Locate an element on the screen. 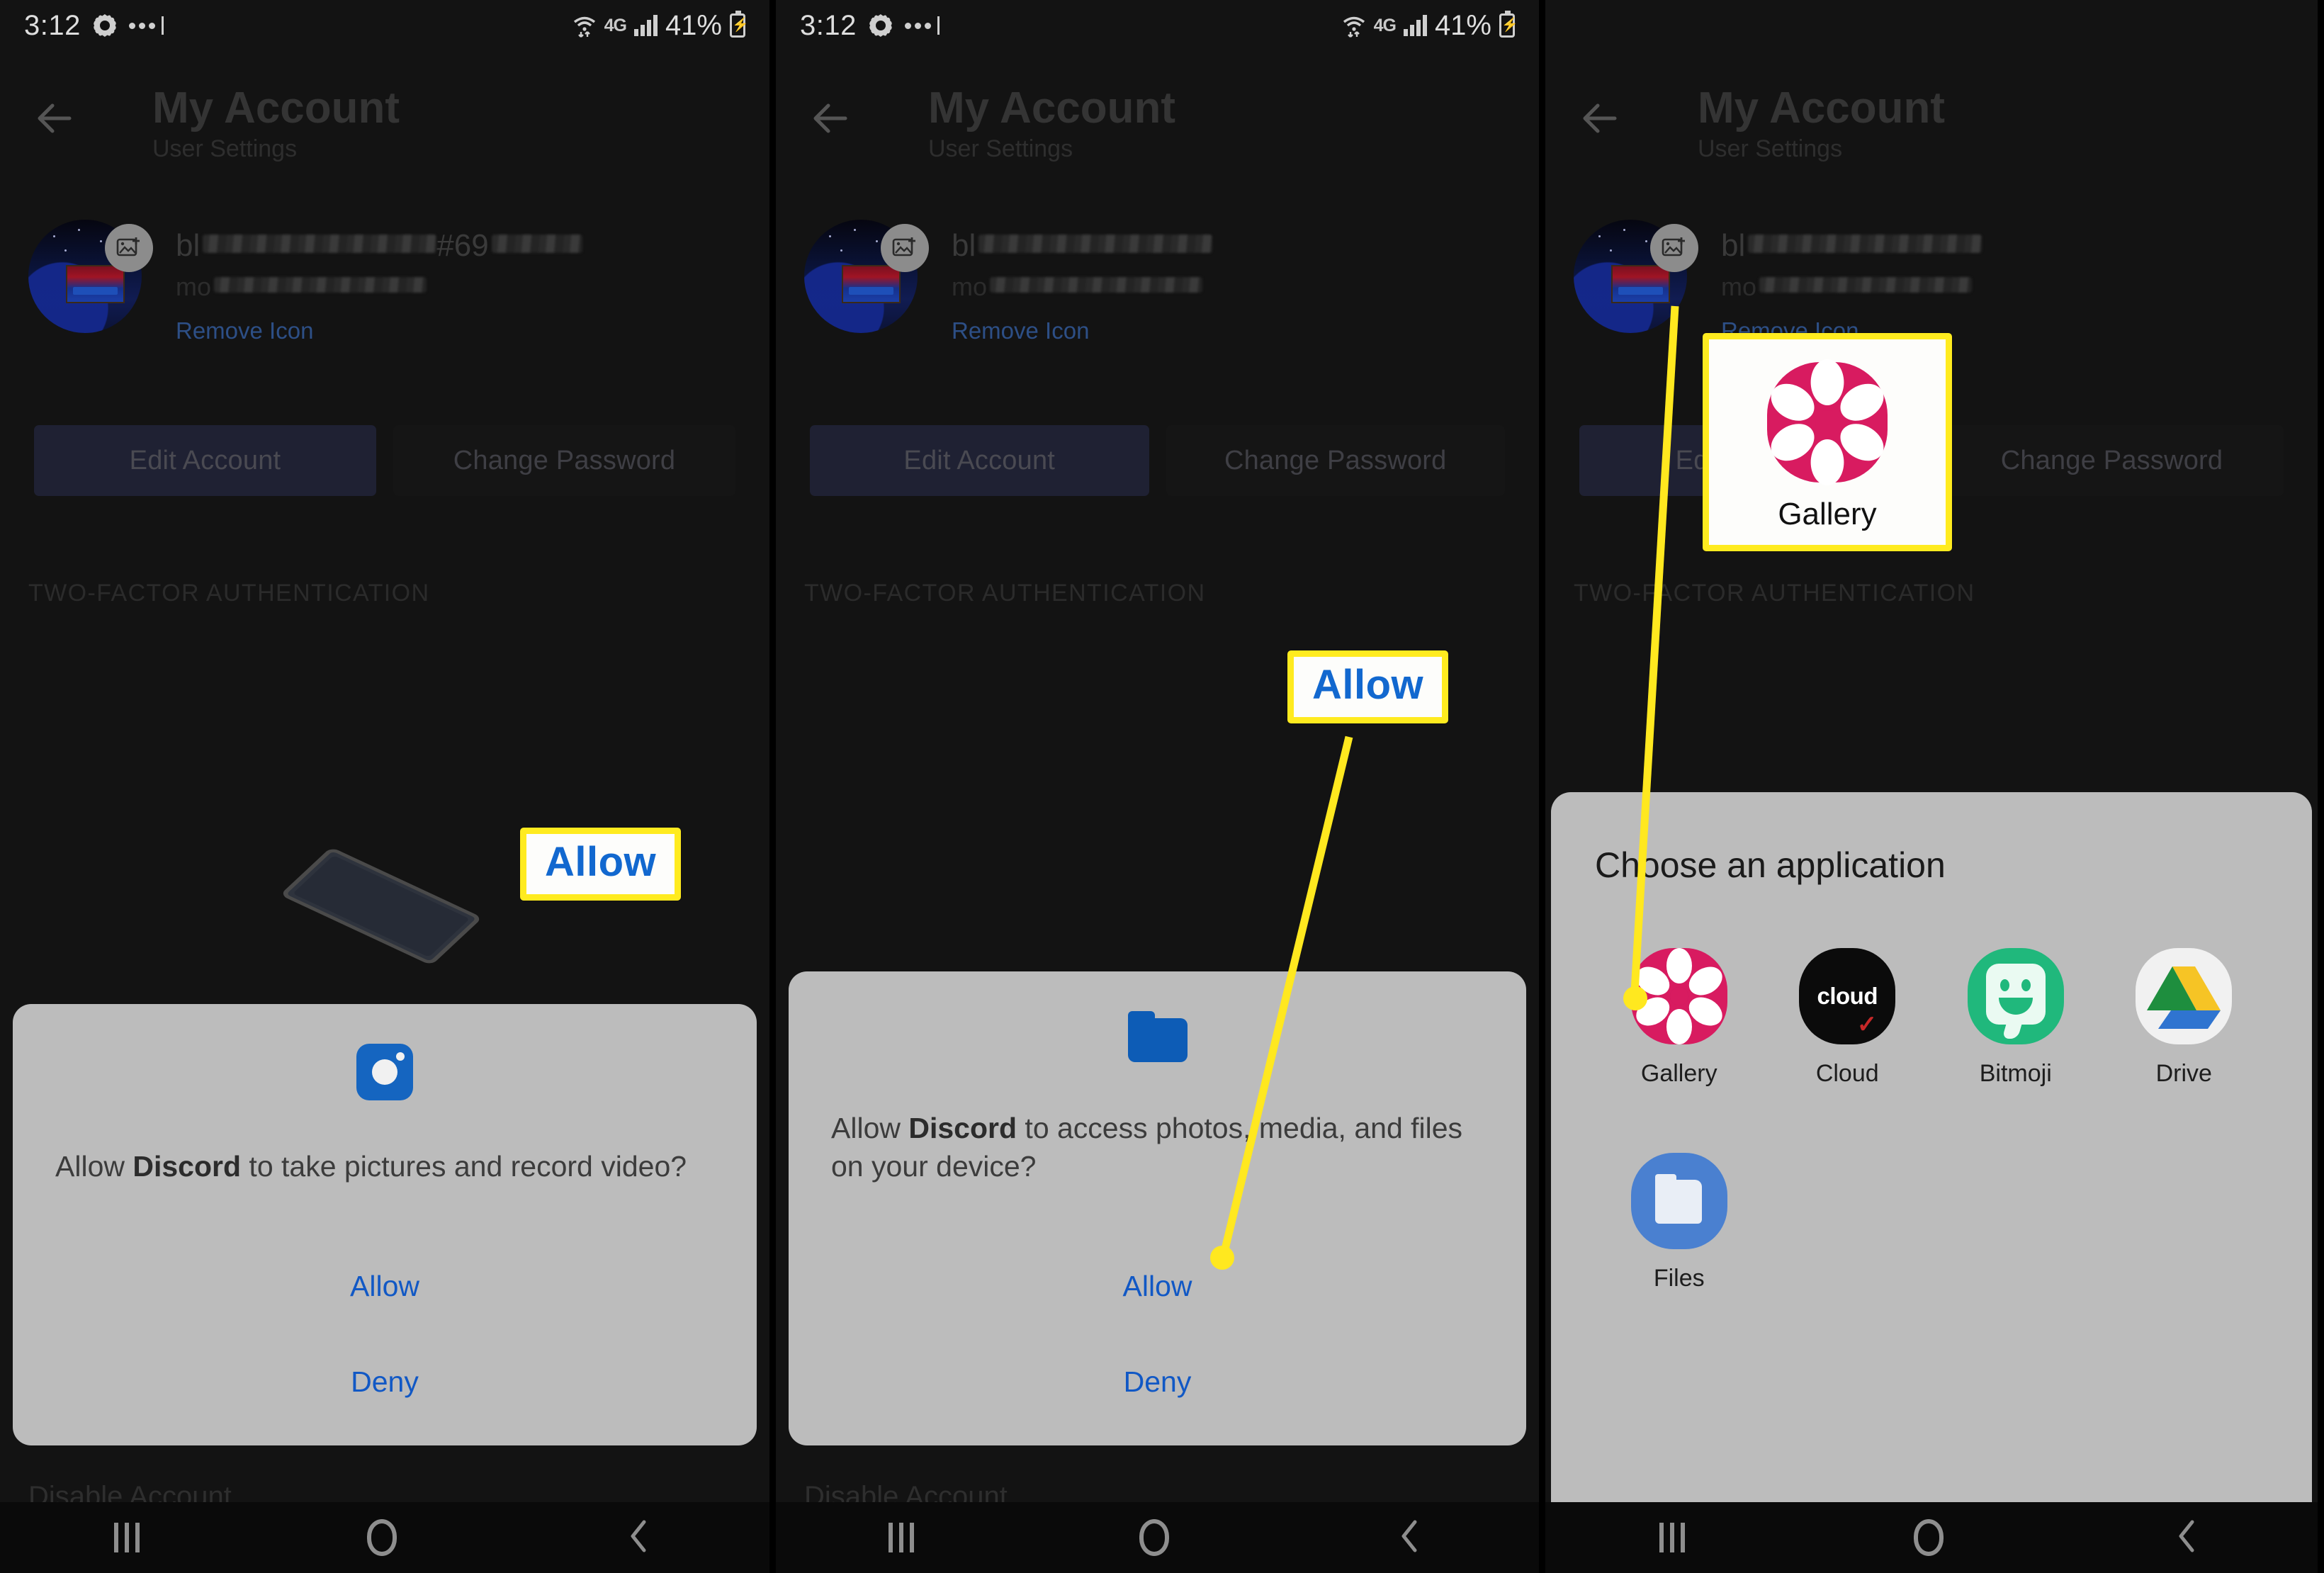 This screenshot has height=1573, width=2324. username-prefix: bl is located at coordinates (188, 245).